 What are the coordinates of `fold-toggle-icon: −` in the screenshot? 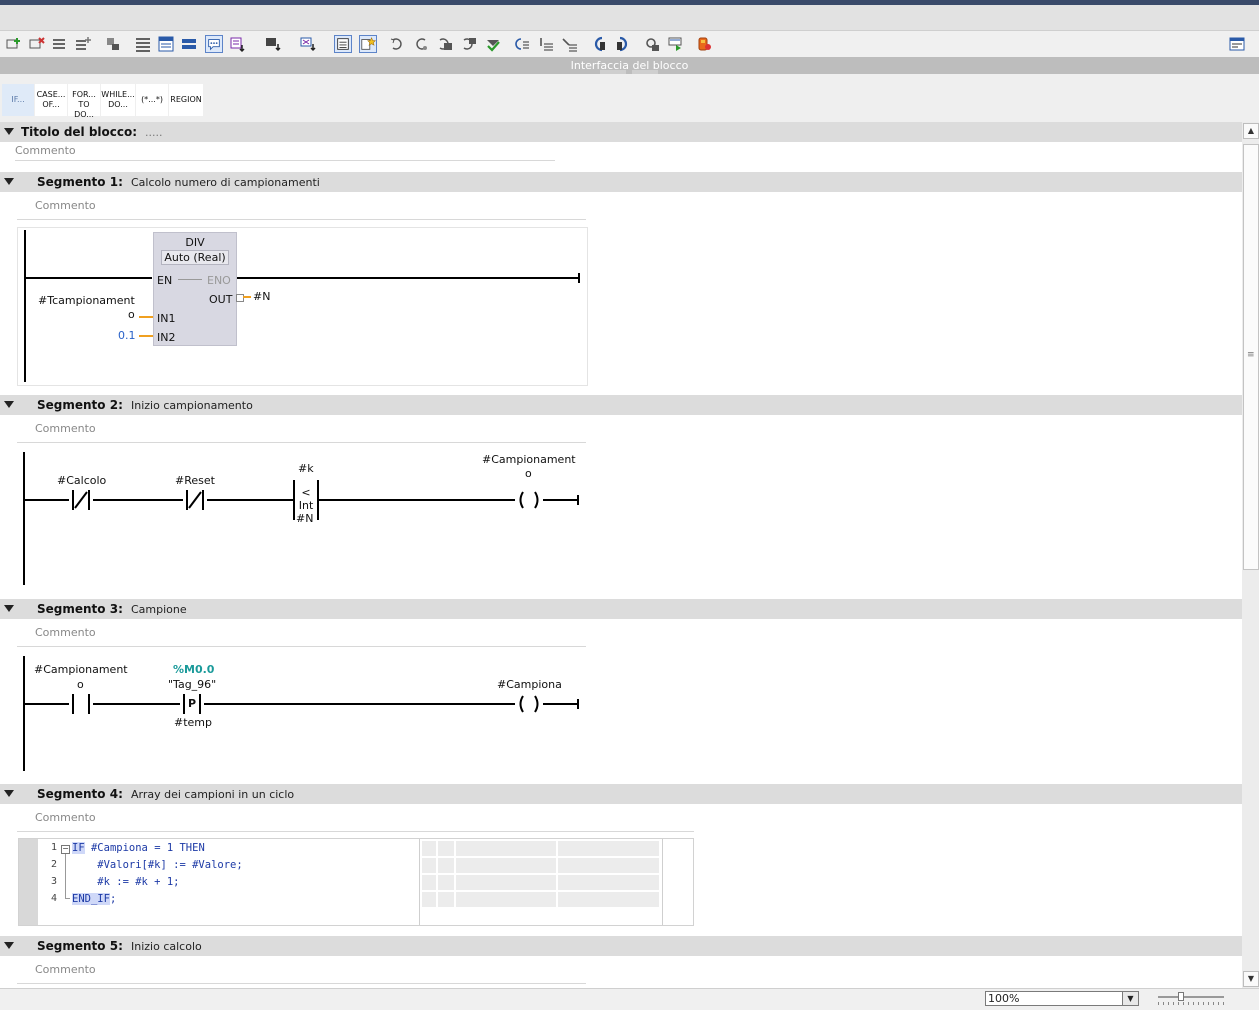 It's located at (65, 849).